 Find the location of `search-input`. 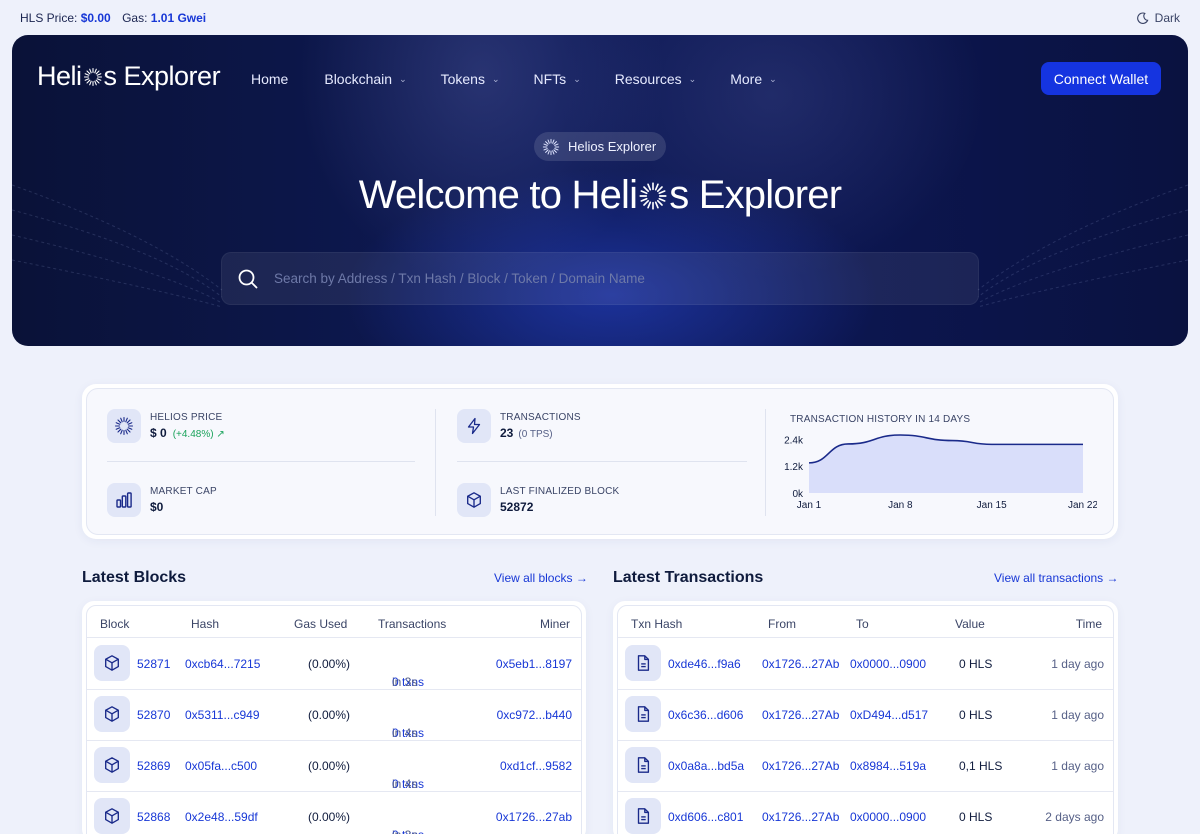

search-input is located at coordinates (614, 278).